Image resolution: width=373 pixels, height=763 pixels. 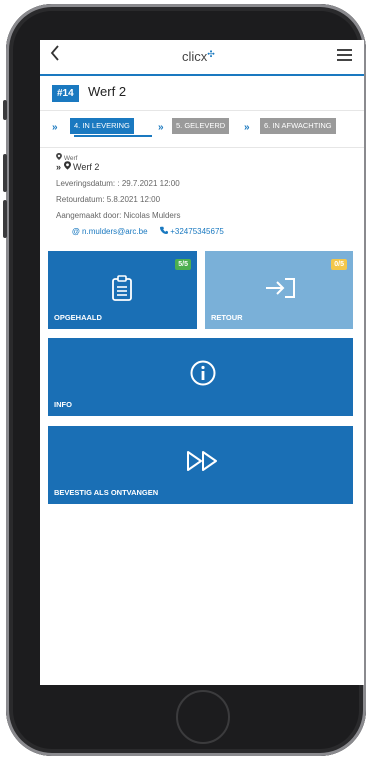 I want to click on phone-icon, so click(x=164, y=230).